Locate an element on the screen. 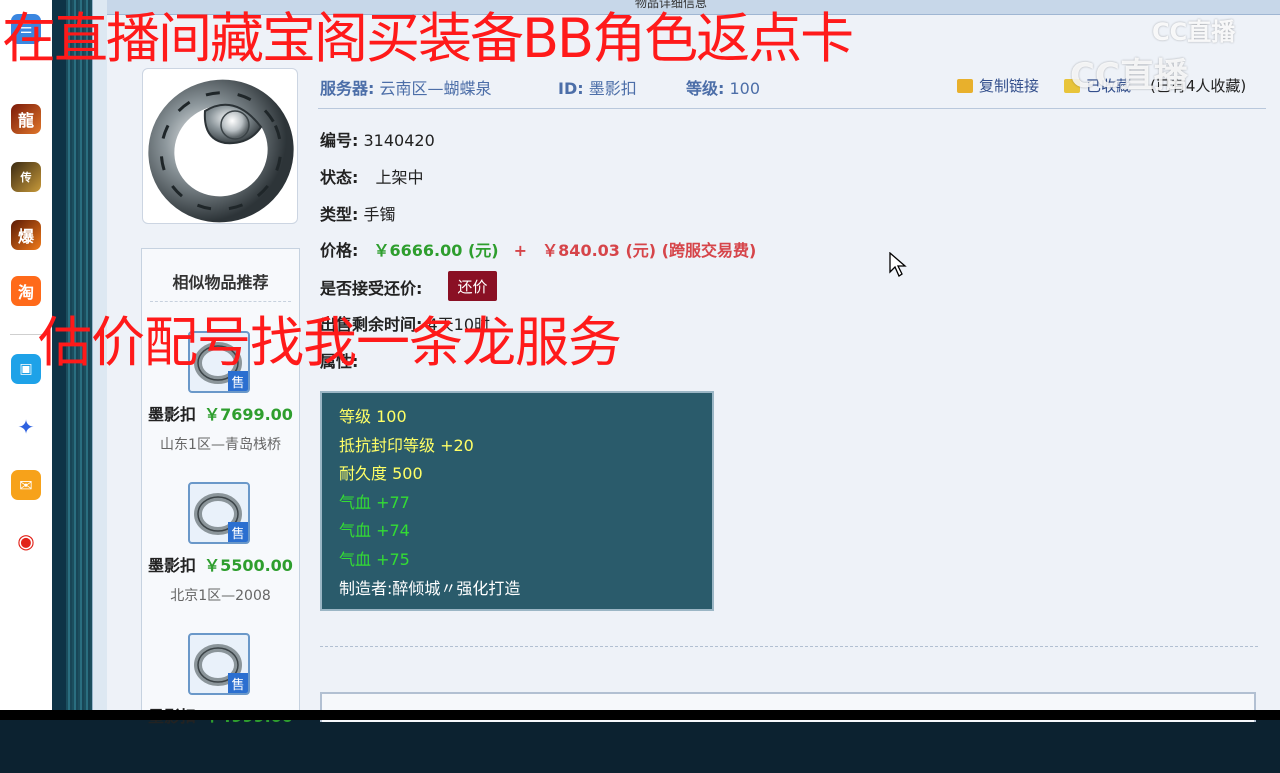 This screenshot has height=773, width=1280. netease-icon: ◉ is located at coordinates (26, 541).